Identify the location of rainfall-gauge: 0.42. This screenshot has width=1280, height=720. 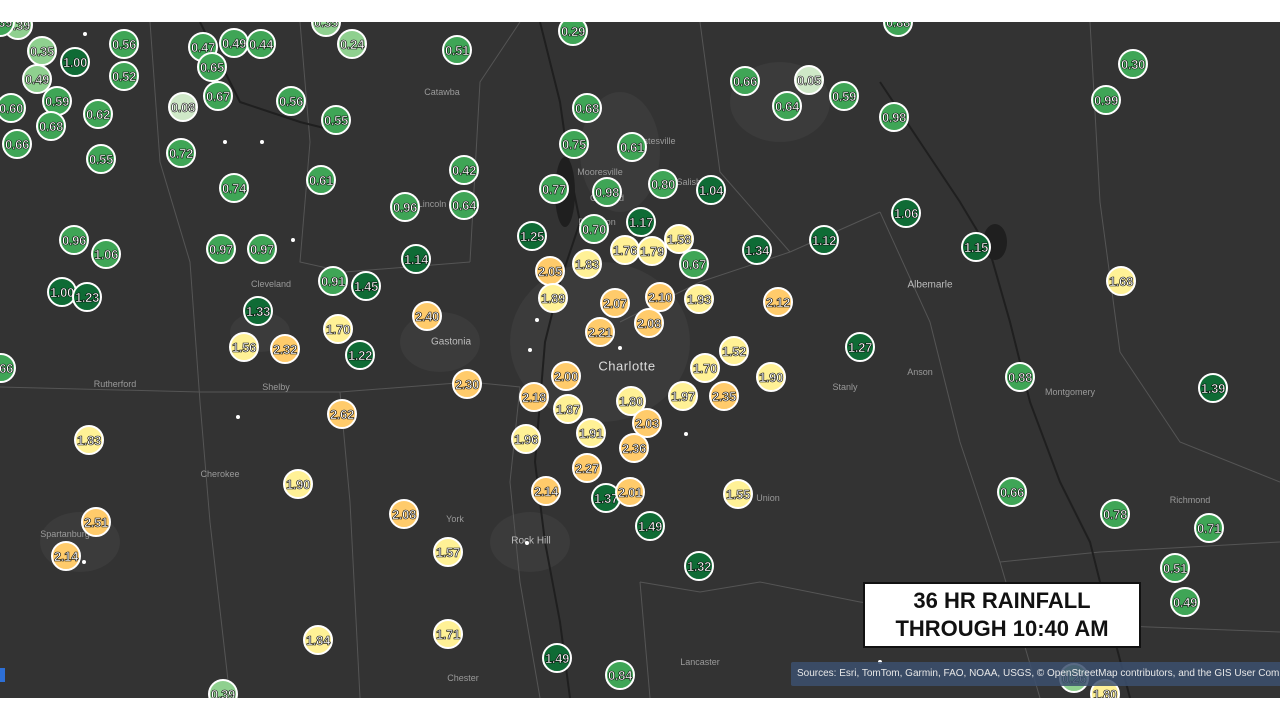
(464, 170).